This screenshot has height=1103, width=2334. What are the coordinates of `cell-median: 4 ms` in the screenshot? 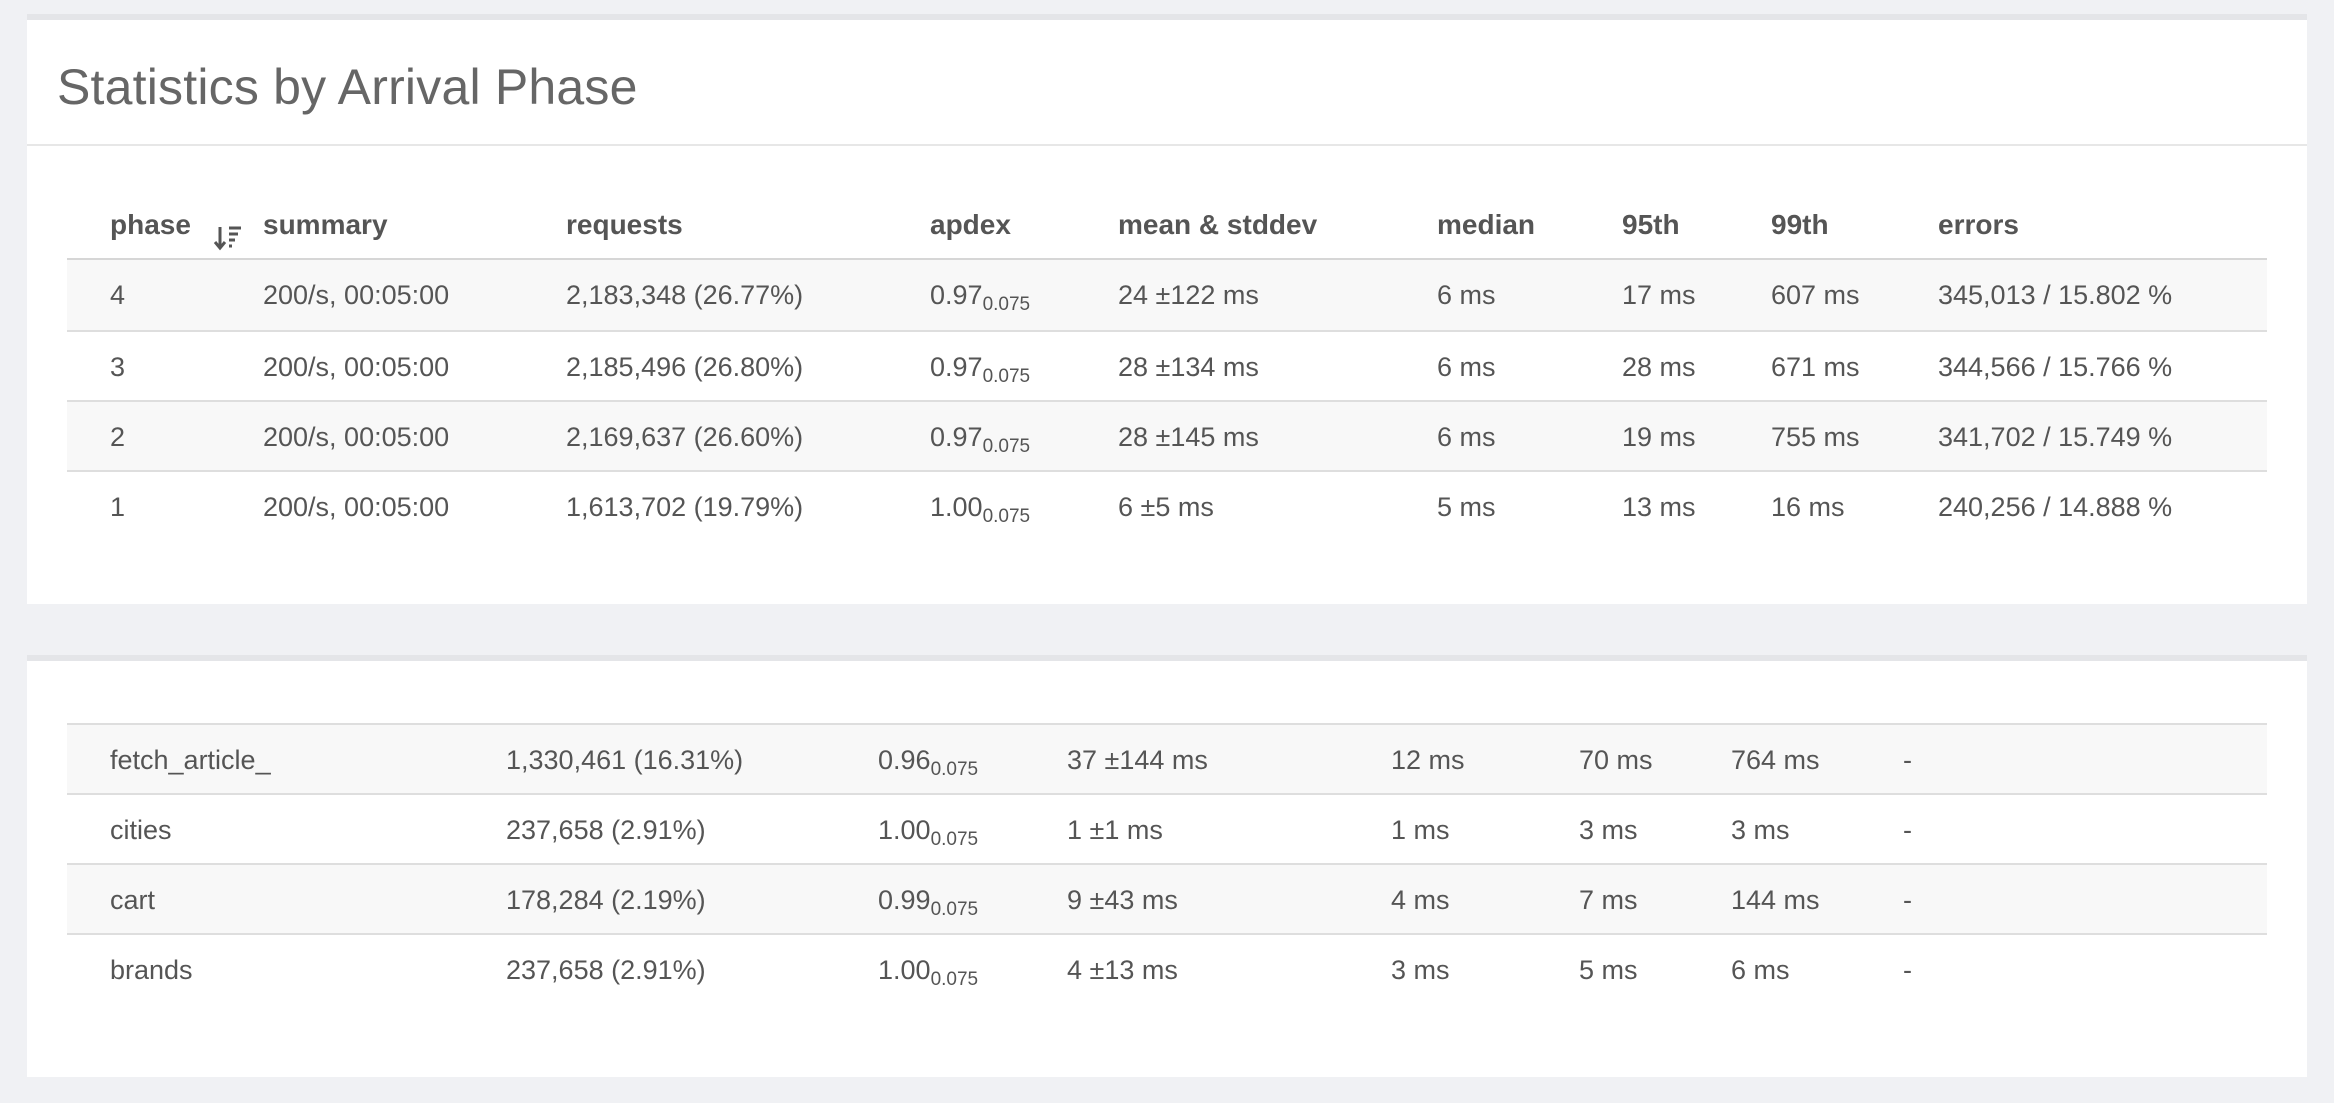 It's located at (1420, 900).